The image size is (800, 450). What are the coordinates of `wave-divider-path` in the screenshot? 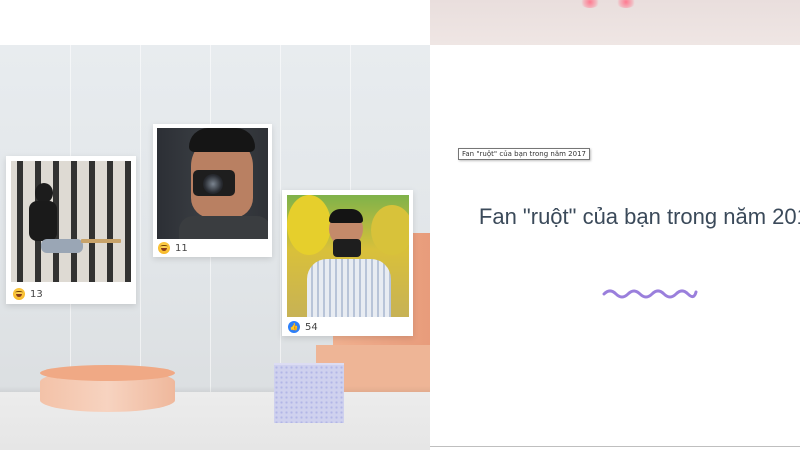 It's located at (650, 294).